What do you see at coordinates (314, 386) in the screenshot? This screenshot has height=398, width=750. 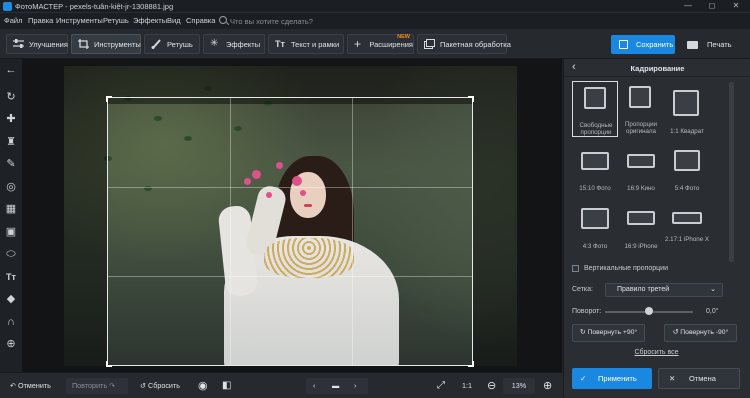 I see `prev-chevron-icon: ‹` at bounding box center [314, 386].